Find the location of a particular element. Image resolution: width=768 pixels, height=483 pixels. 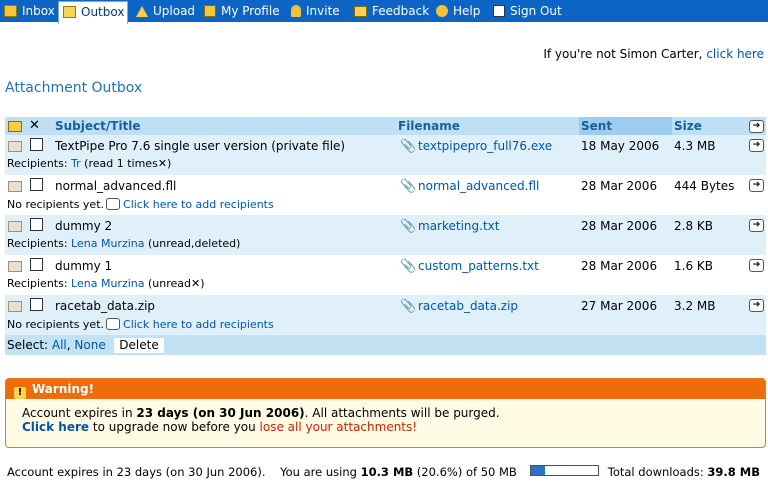

row-subject: racetab_data.zip is located at coordinates (105, 306).